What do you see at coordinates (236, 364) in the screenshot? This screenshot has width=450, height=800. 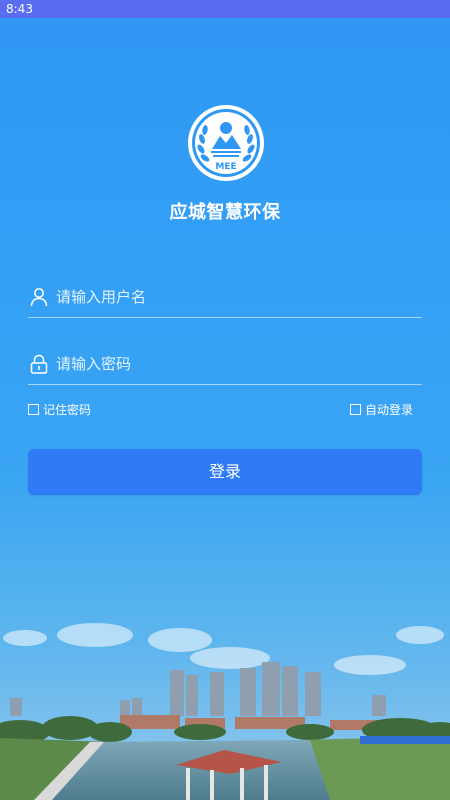 I see `password-input` at bounding box center [236, 364].